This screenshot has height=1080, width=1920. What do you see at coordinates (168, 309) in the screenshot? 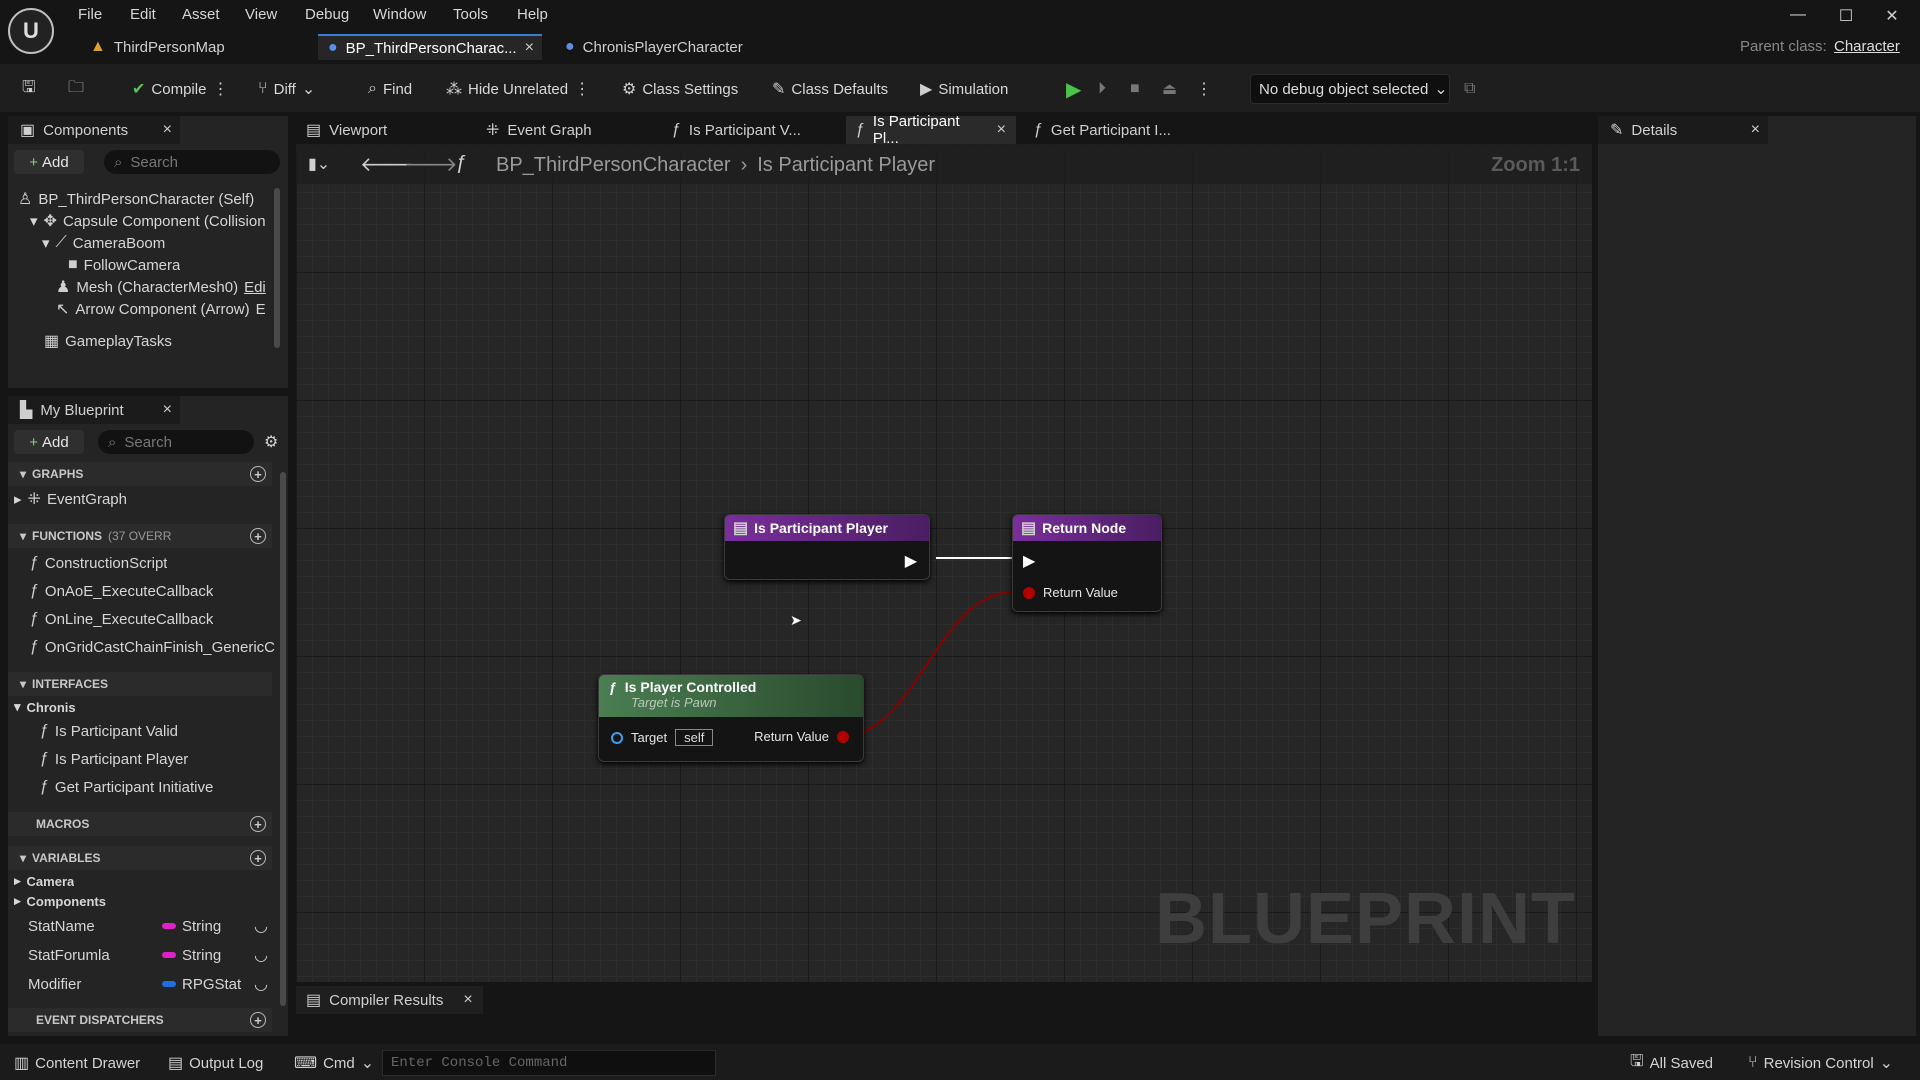
I see `tree-item-arrow: ↖ Arrow Component (Arrow) E` at bounding box center [168, 309].